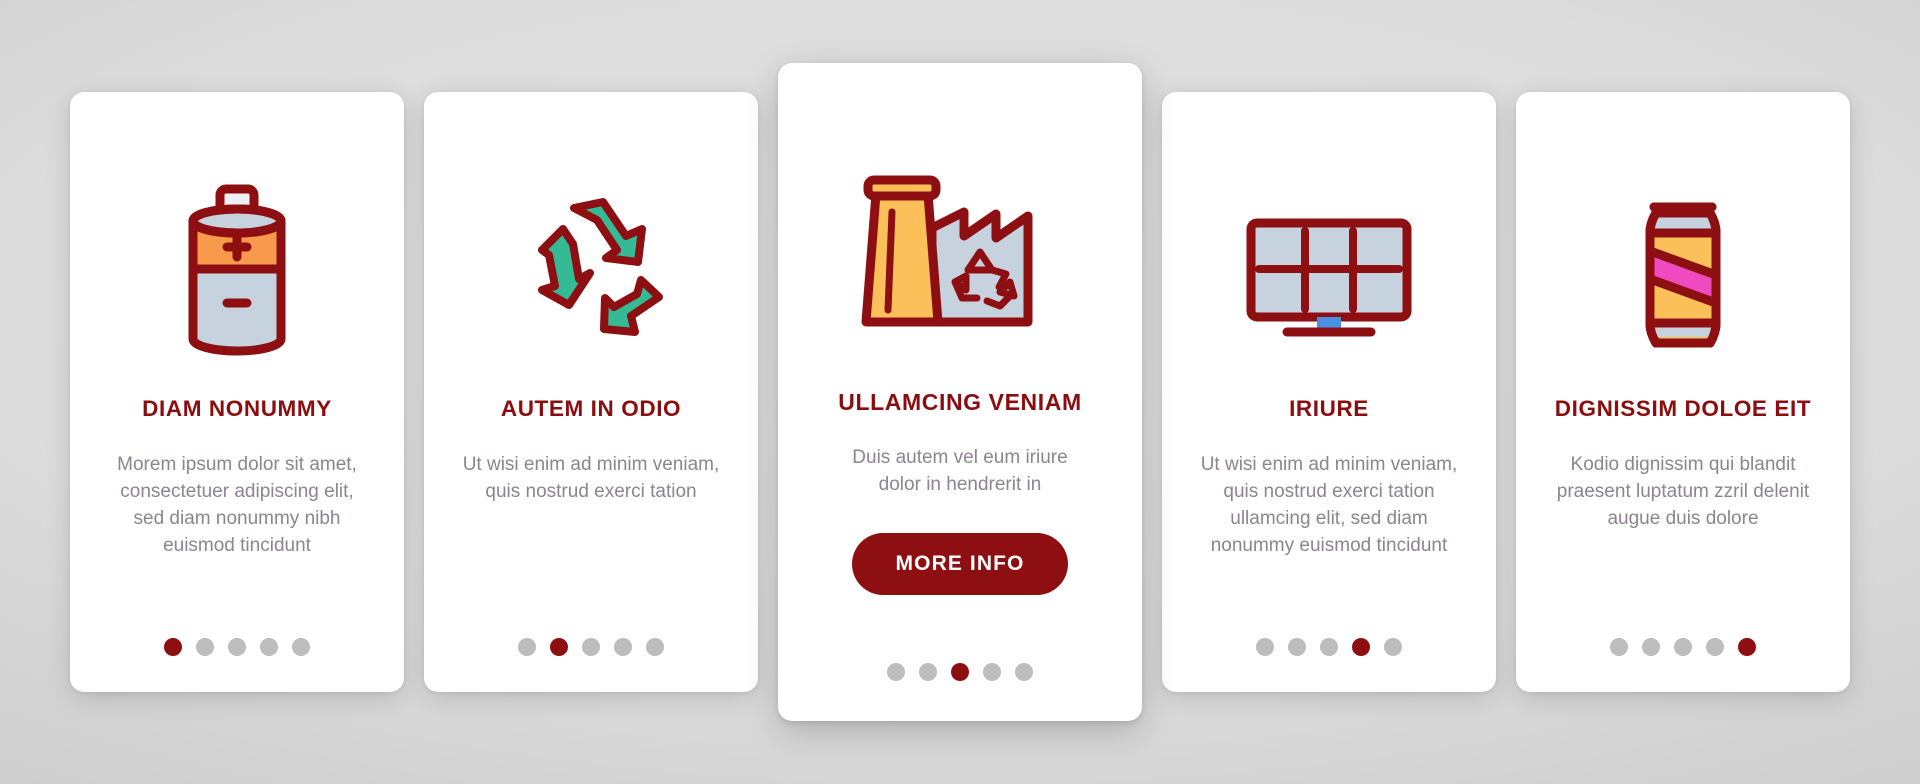 The width and height of the screenshot is (1920, 784). I want to click on recycling-factory-icon, so click(960, 255).